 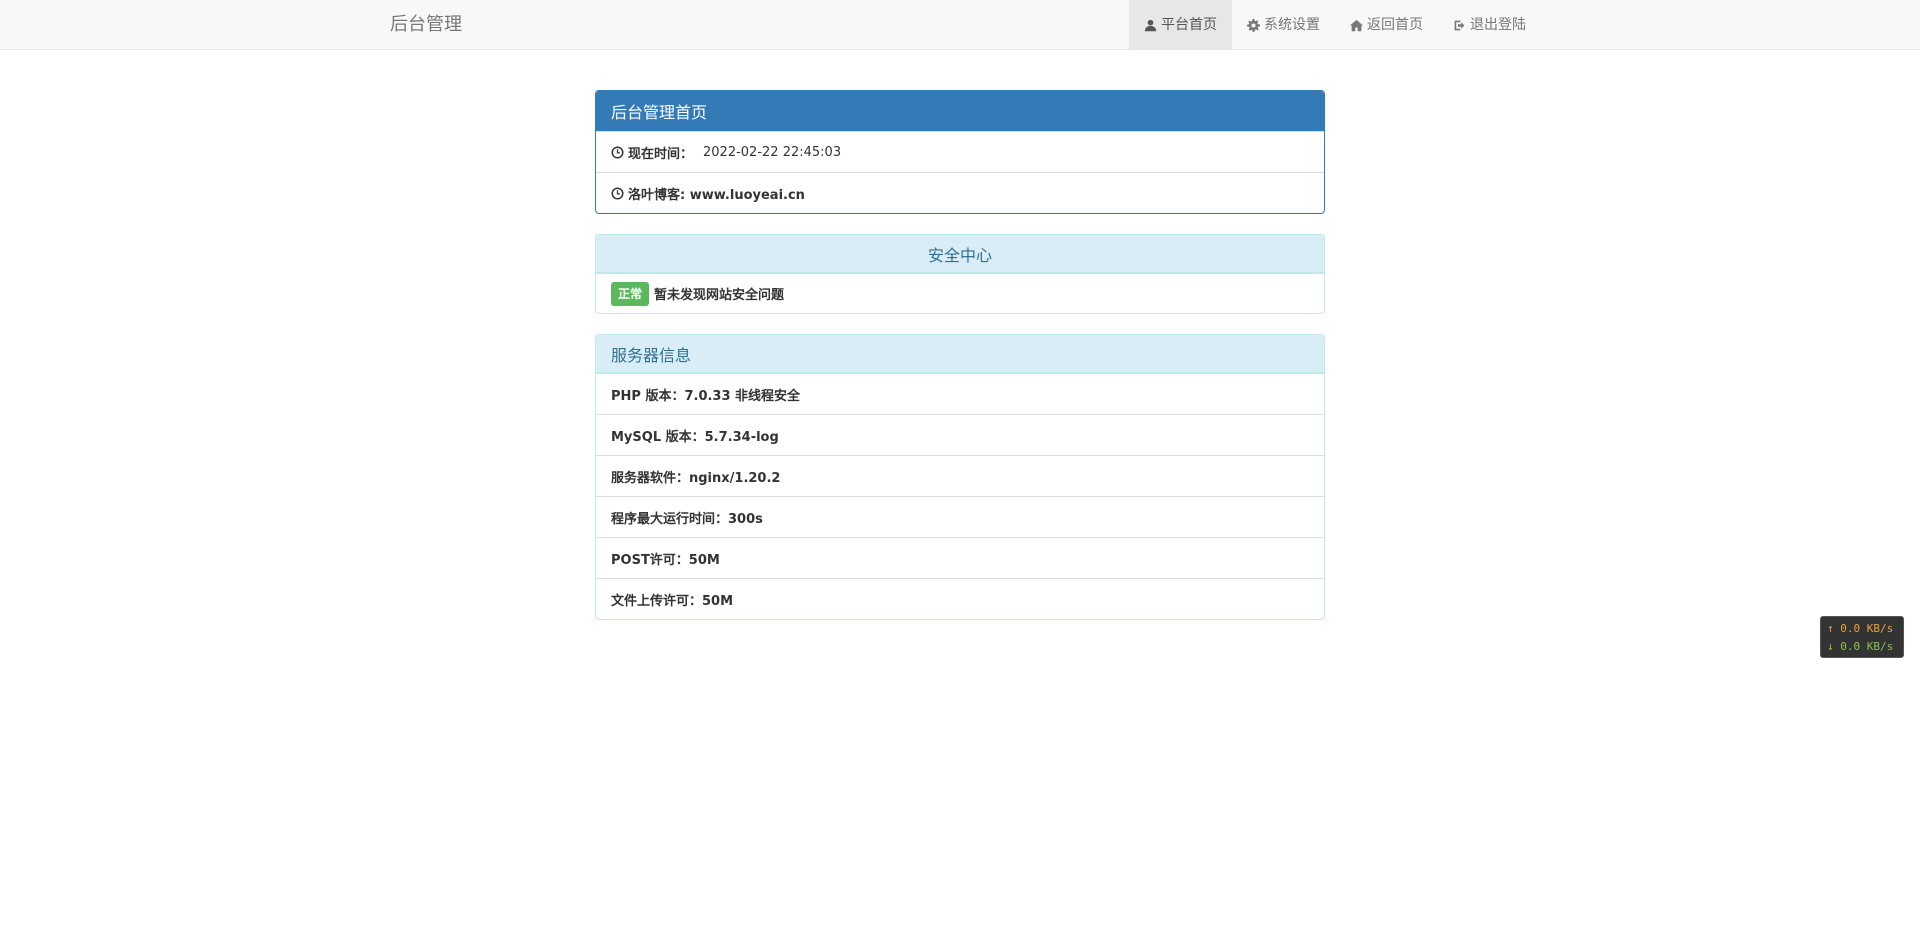 I want to click on security-status-row: 正常 暂未发现网站安全问题, so click(x=960, y=293).